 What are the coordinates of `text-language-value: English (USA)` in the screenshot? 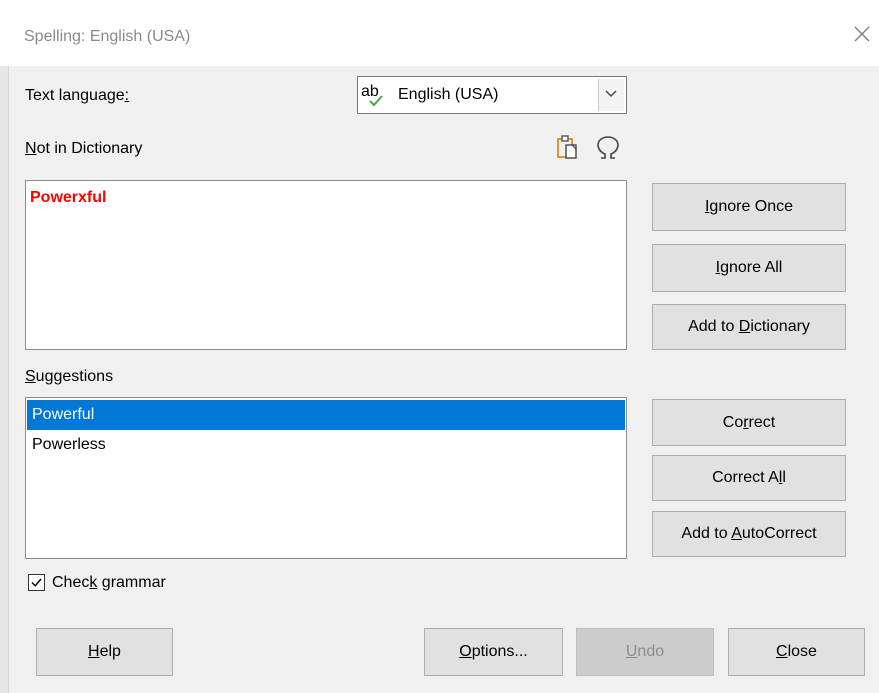 It's located at (448, 94).